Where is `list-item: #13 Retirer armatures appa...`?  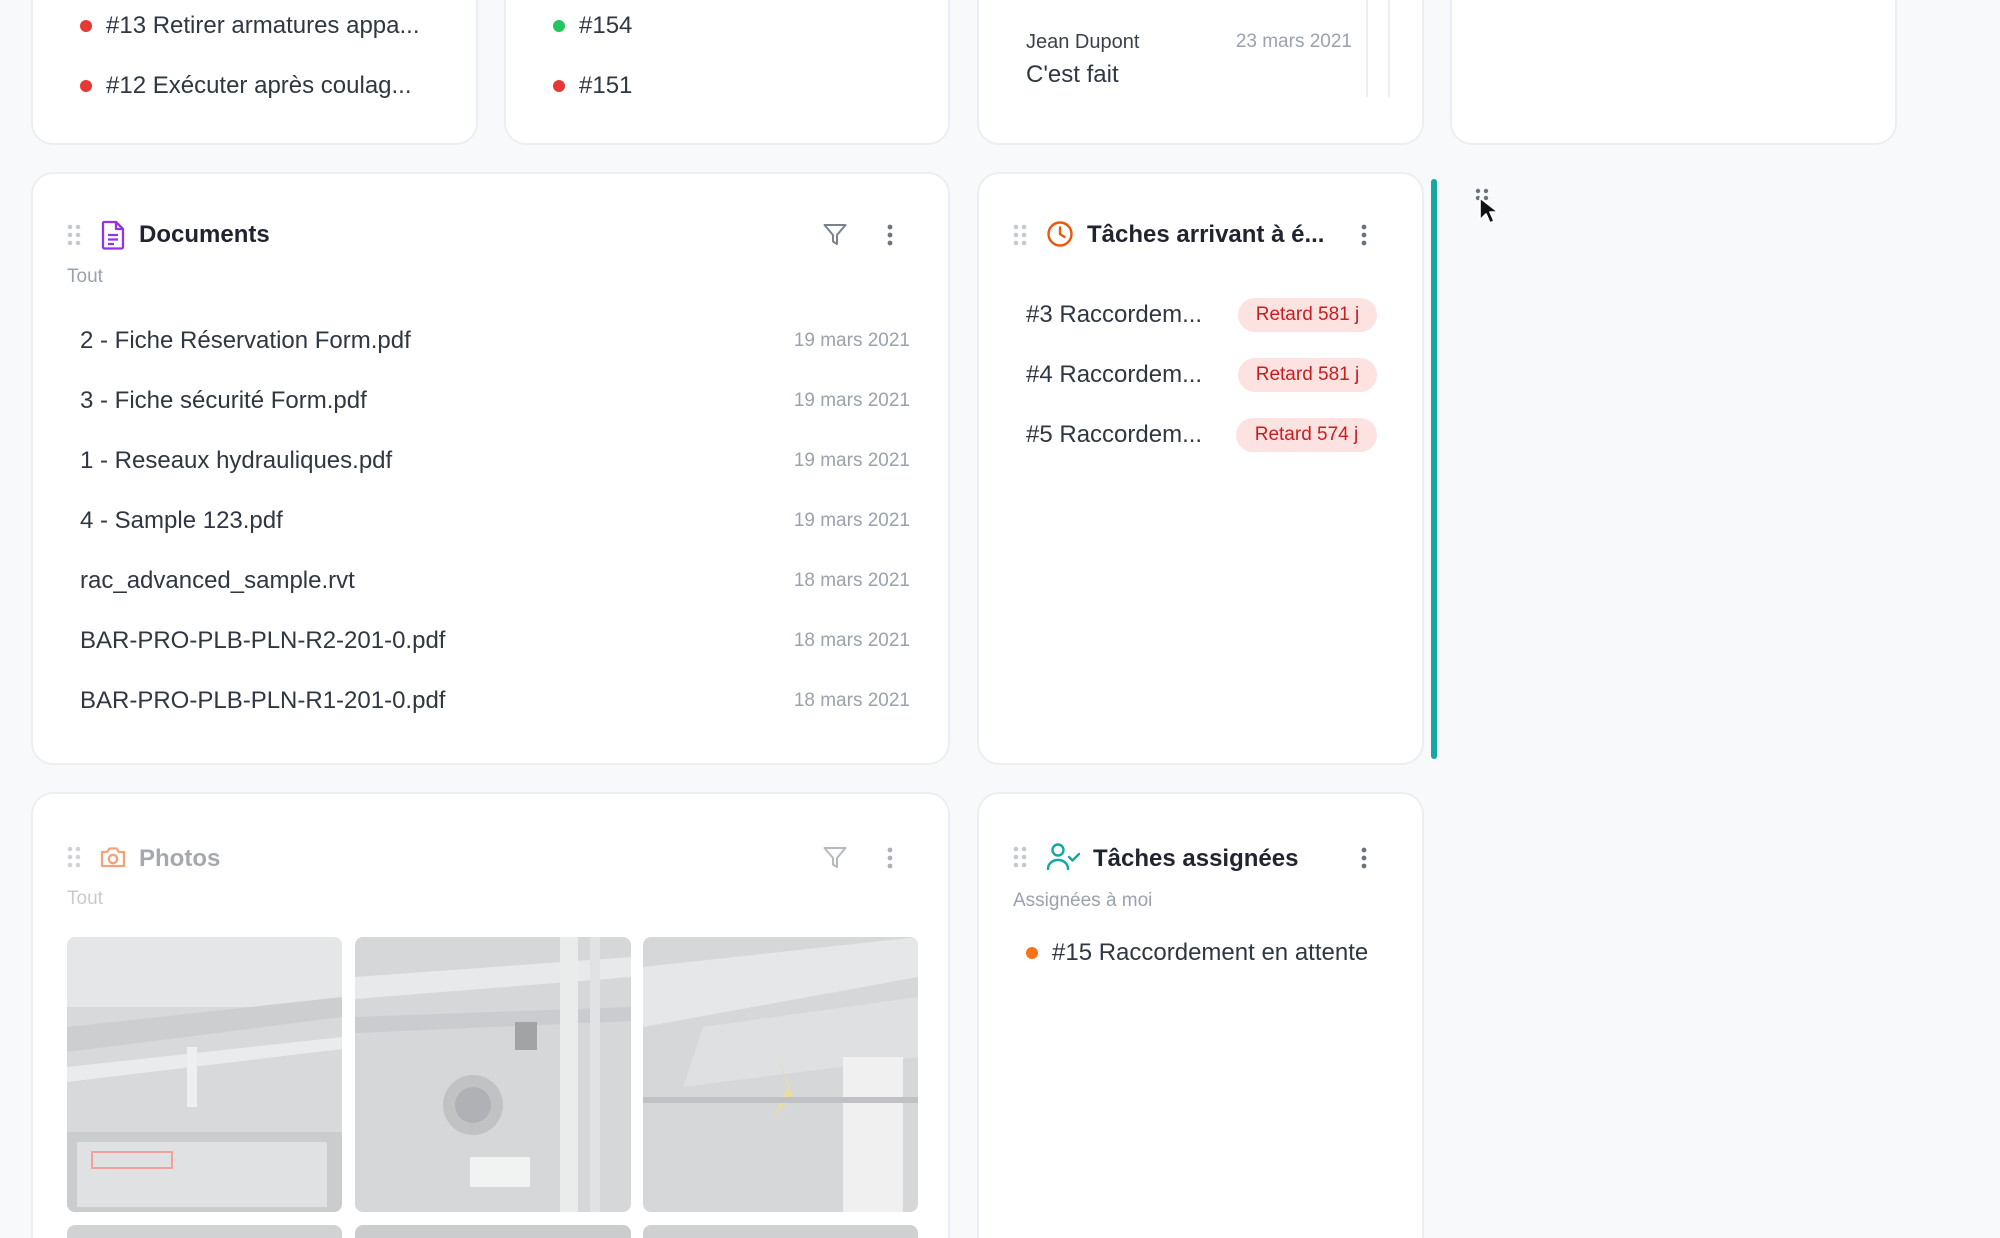
list-item: #13 Retirer armatures appa... is located at coordinates (250, 26).